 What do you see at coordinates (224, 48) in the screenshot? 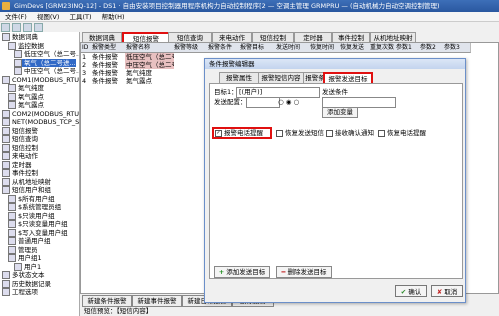
I see `column-header: 报警条件` at bounding box center [224, 48].